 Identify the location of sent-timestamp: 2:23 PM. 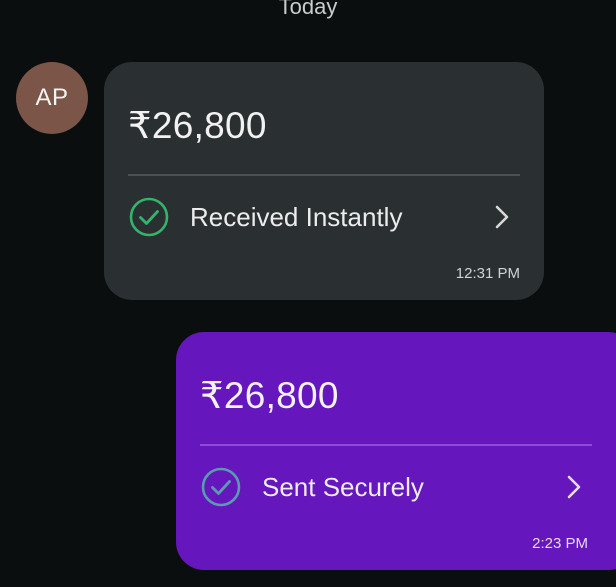
(560, 543).